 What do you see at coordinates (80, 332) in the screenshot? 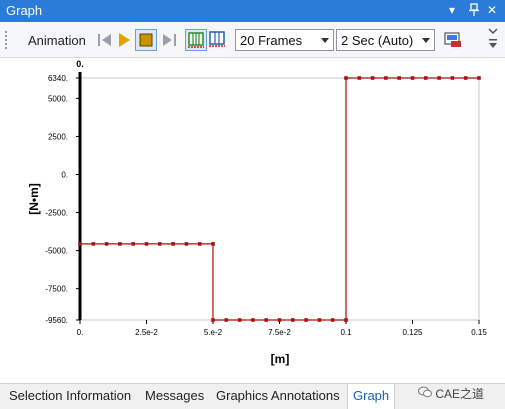
I see `x-tick-label: 0.` at bounding box center [80, 332].